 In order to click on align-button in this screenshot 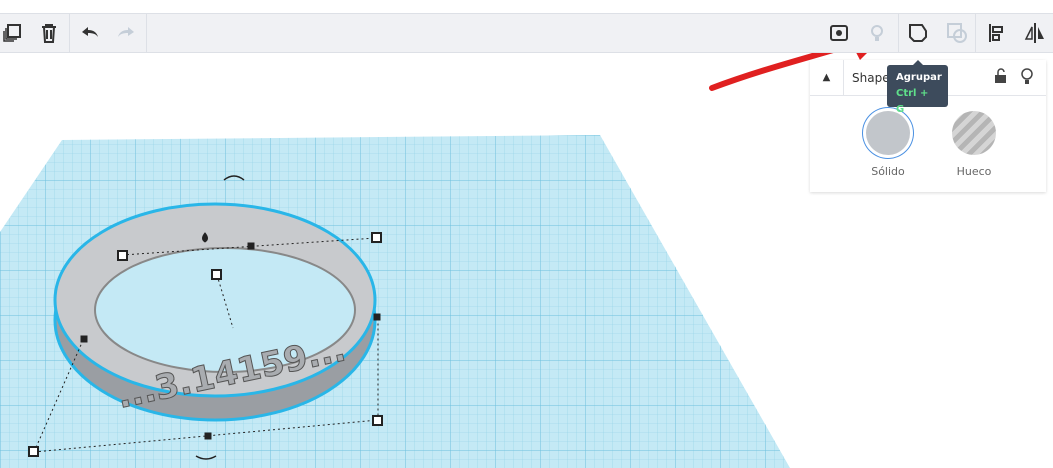, I will do `click(997, 33)`.